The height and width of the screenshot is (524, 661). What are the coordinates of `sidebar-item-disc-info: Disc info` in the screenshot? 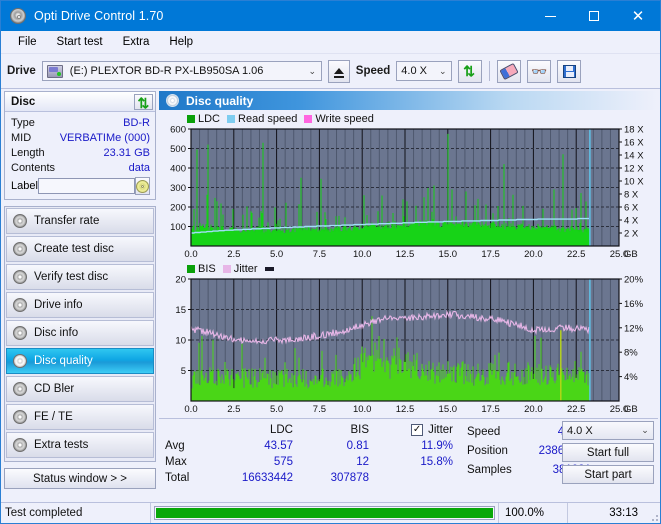 It's located at (80, 333).